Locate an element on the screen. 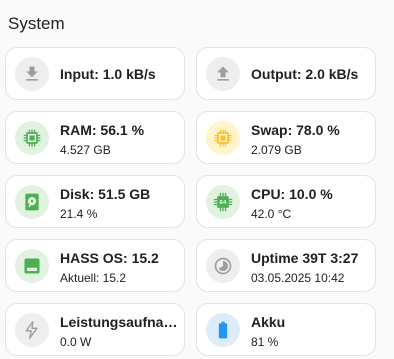 This screenshot has width=394, height=359. cpu-card: 64 CPU: 10.0 % 42.0 °C is located at coordinates (286, 201).